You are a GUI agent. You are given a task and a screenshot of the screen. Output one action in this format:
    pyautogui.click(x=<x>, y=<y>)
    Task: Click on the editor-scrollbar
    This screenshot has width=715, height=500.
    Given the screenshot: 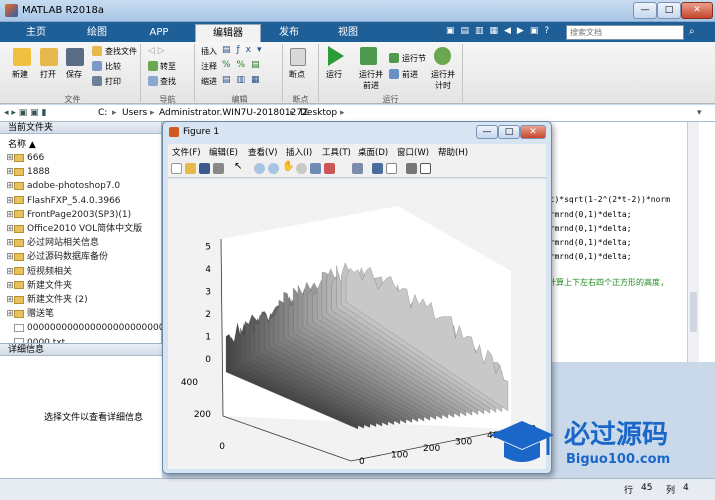 What is the action you would take?
    pyautogui.click(x=693, y=242)
    